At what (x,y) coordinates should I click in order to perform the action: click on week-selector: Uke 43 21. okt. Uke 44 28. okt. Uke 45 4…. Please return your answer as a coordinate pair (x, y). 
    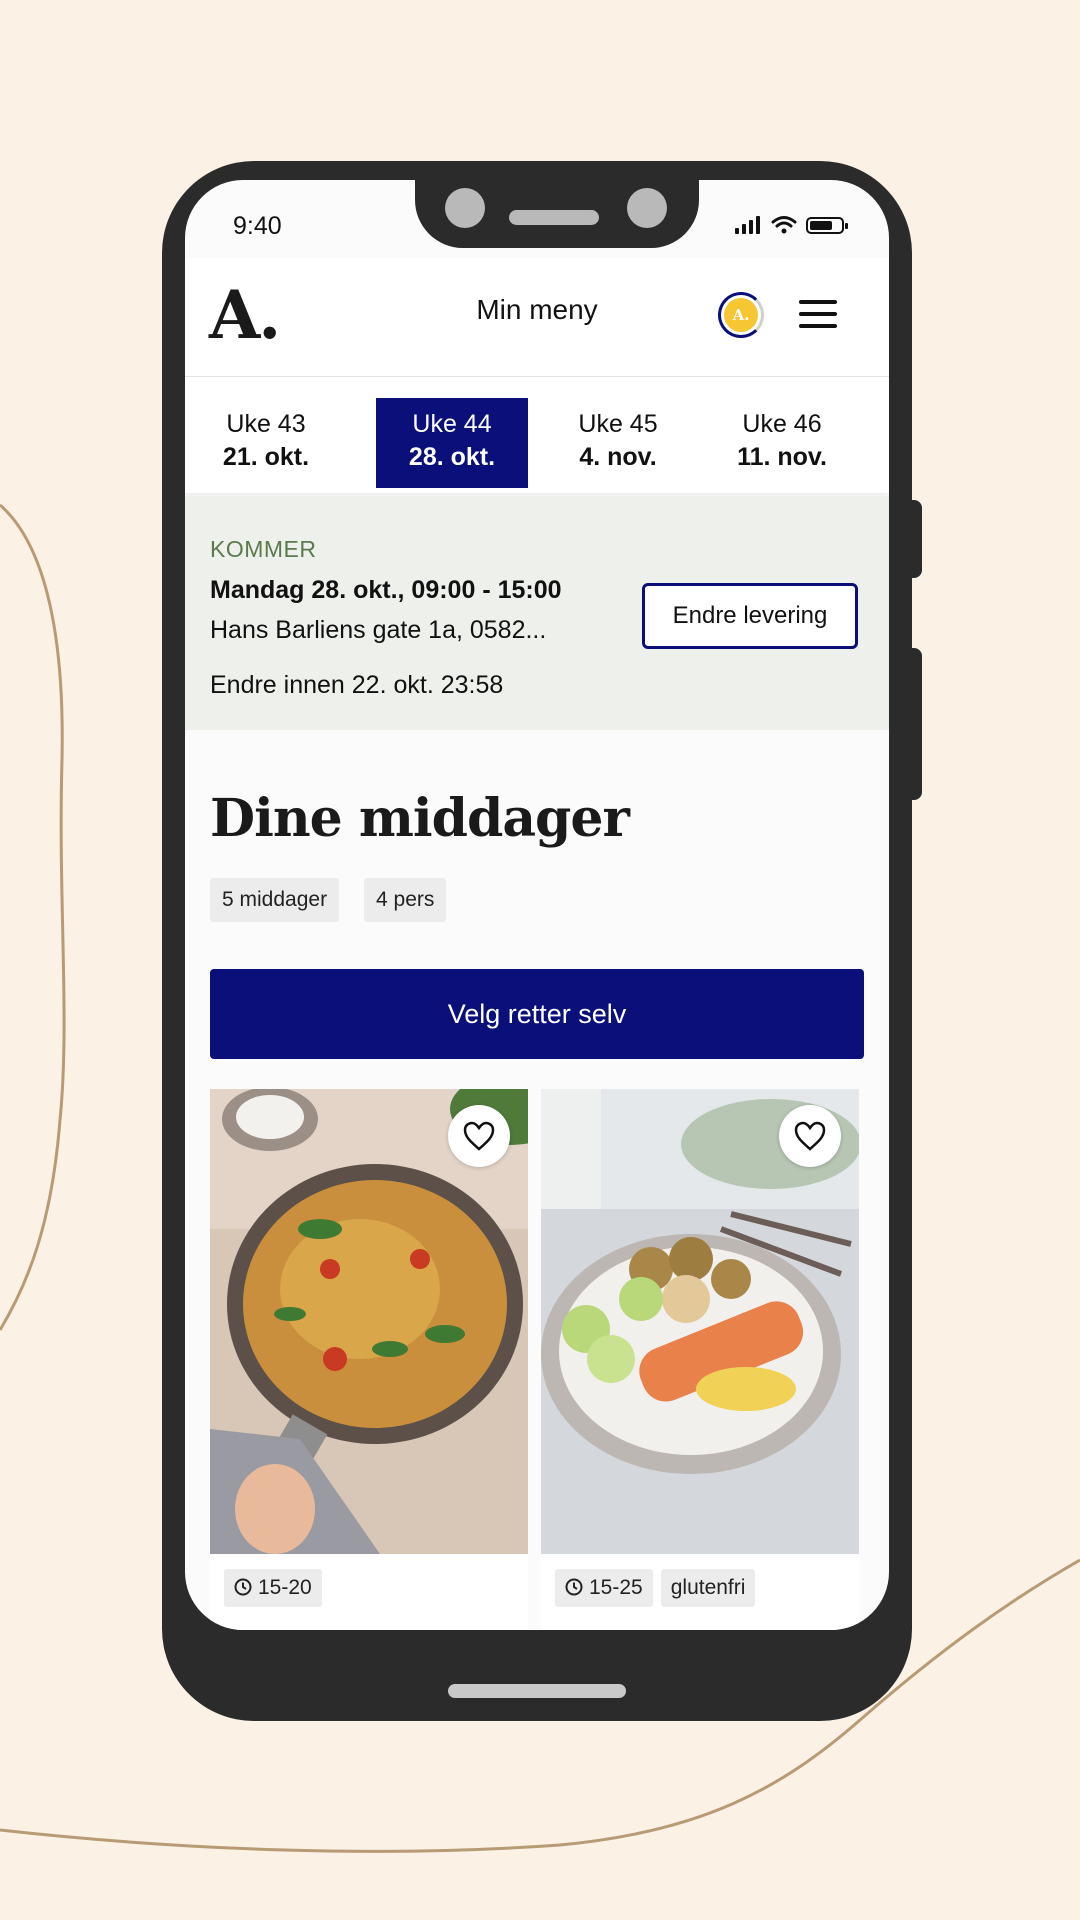
    Looking at the image, I should click on (537, 435).